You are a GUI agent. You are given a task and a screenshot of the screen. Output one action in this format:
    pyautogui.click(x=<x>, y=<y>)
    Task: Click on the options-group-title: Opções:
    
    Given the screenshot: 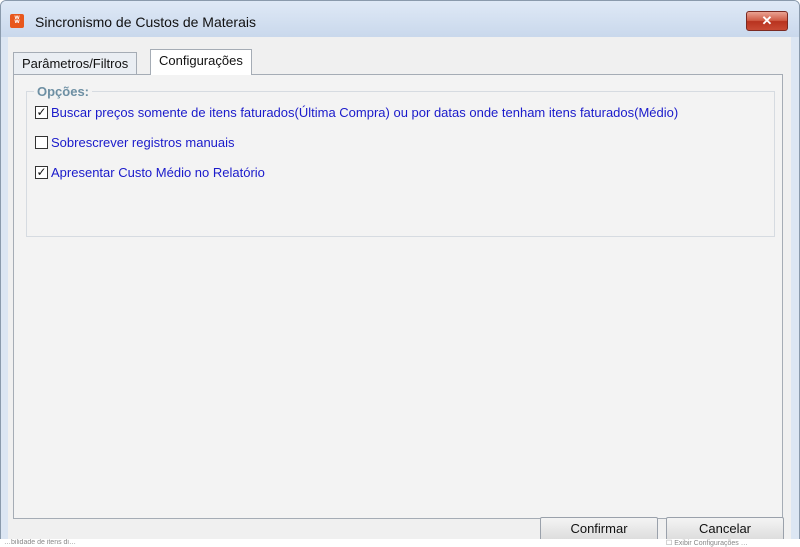 What is the action you would take?
    pyautogui.click(x=63, y=91)
    